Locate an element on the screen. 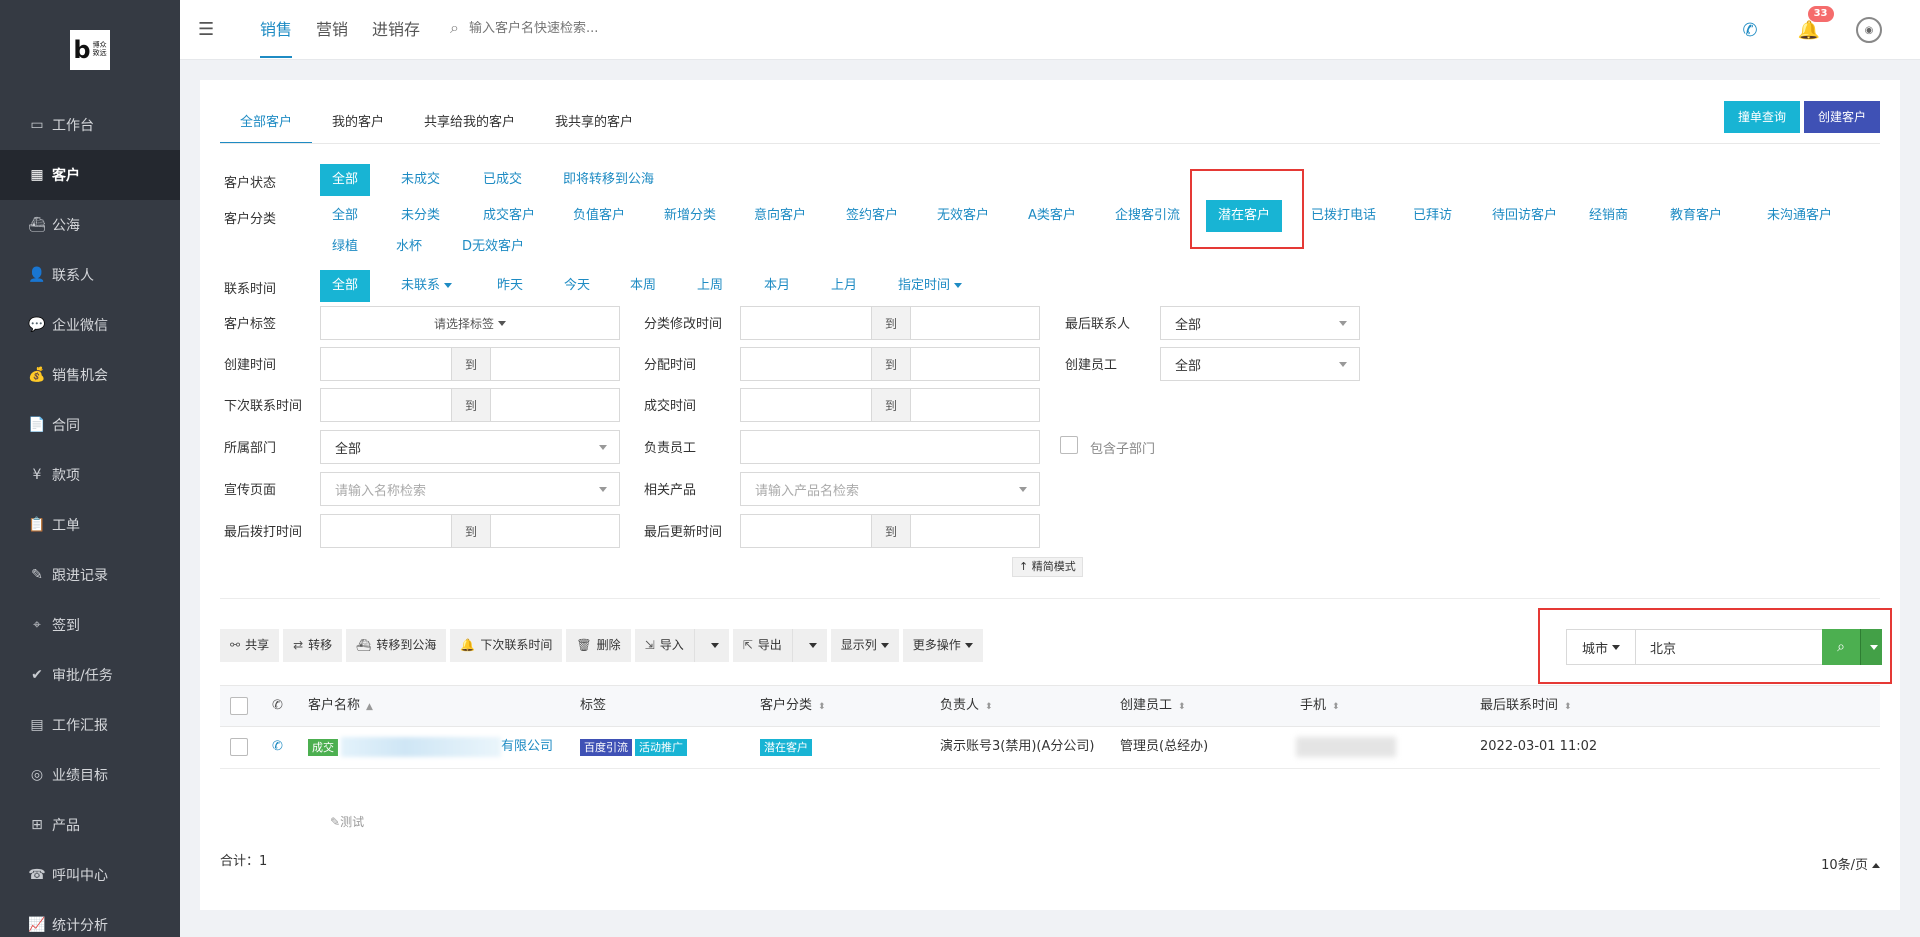  contact-option-4: 本周 is located at coordinates (643, 286).